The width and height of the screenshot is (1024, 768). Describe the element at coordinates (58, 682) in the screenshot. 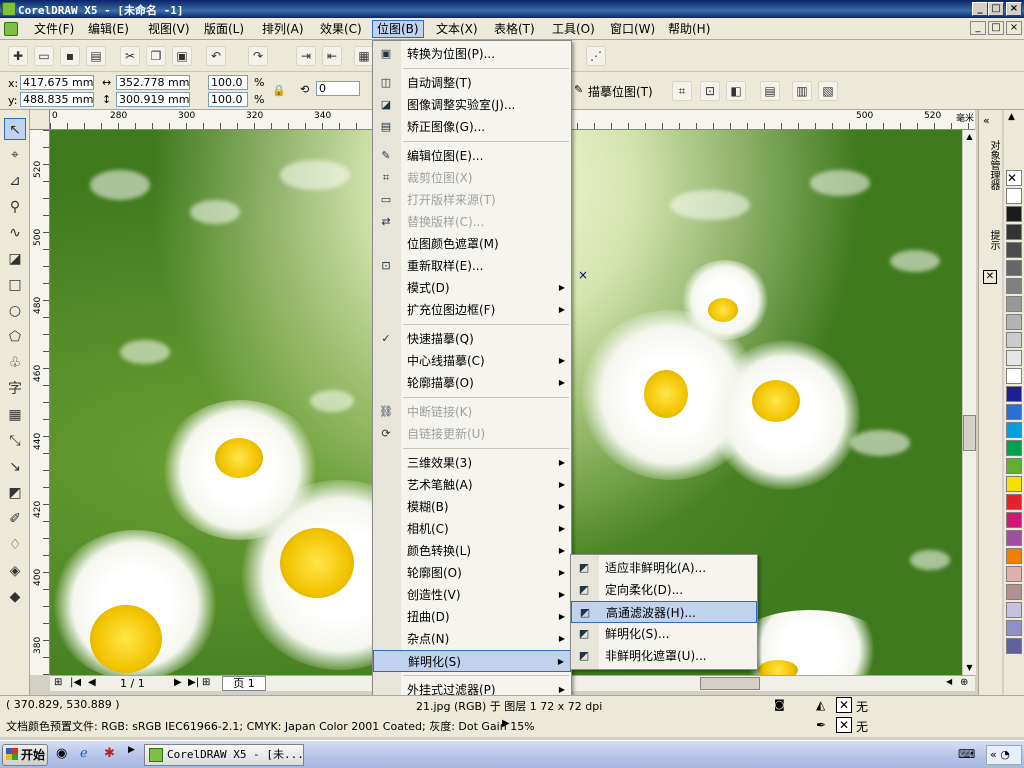

I see `add-page-icon: ⊞` at that location.